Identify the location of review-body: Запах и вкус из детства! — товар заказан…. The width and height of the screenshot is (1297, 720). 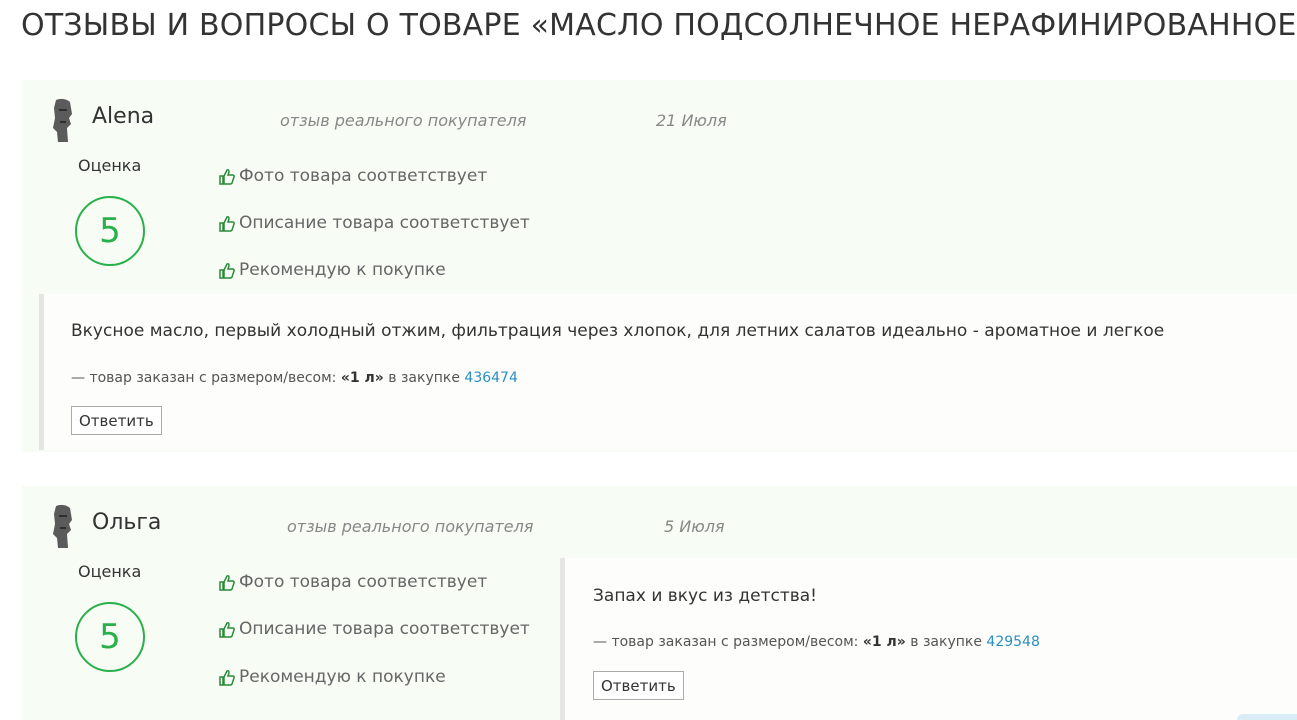
(928, 639).